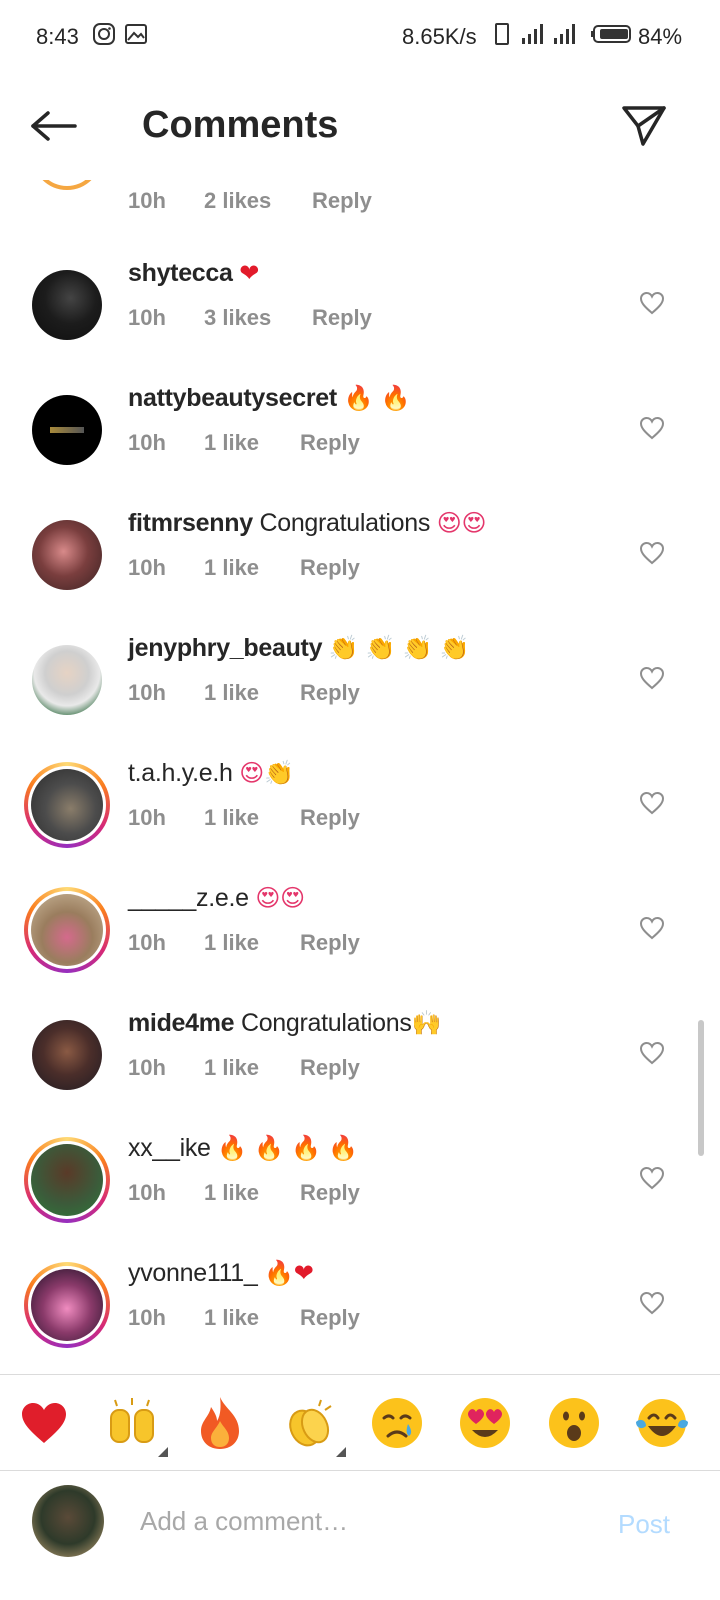 The height and width of the screenshot is (1600, 720). Describe the element at coordinates (132, 1420) in the screenshot. I see `raised-hands-icon` at that location.